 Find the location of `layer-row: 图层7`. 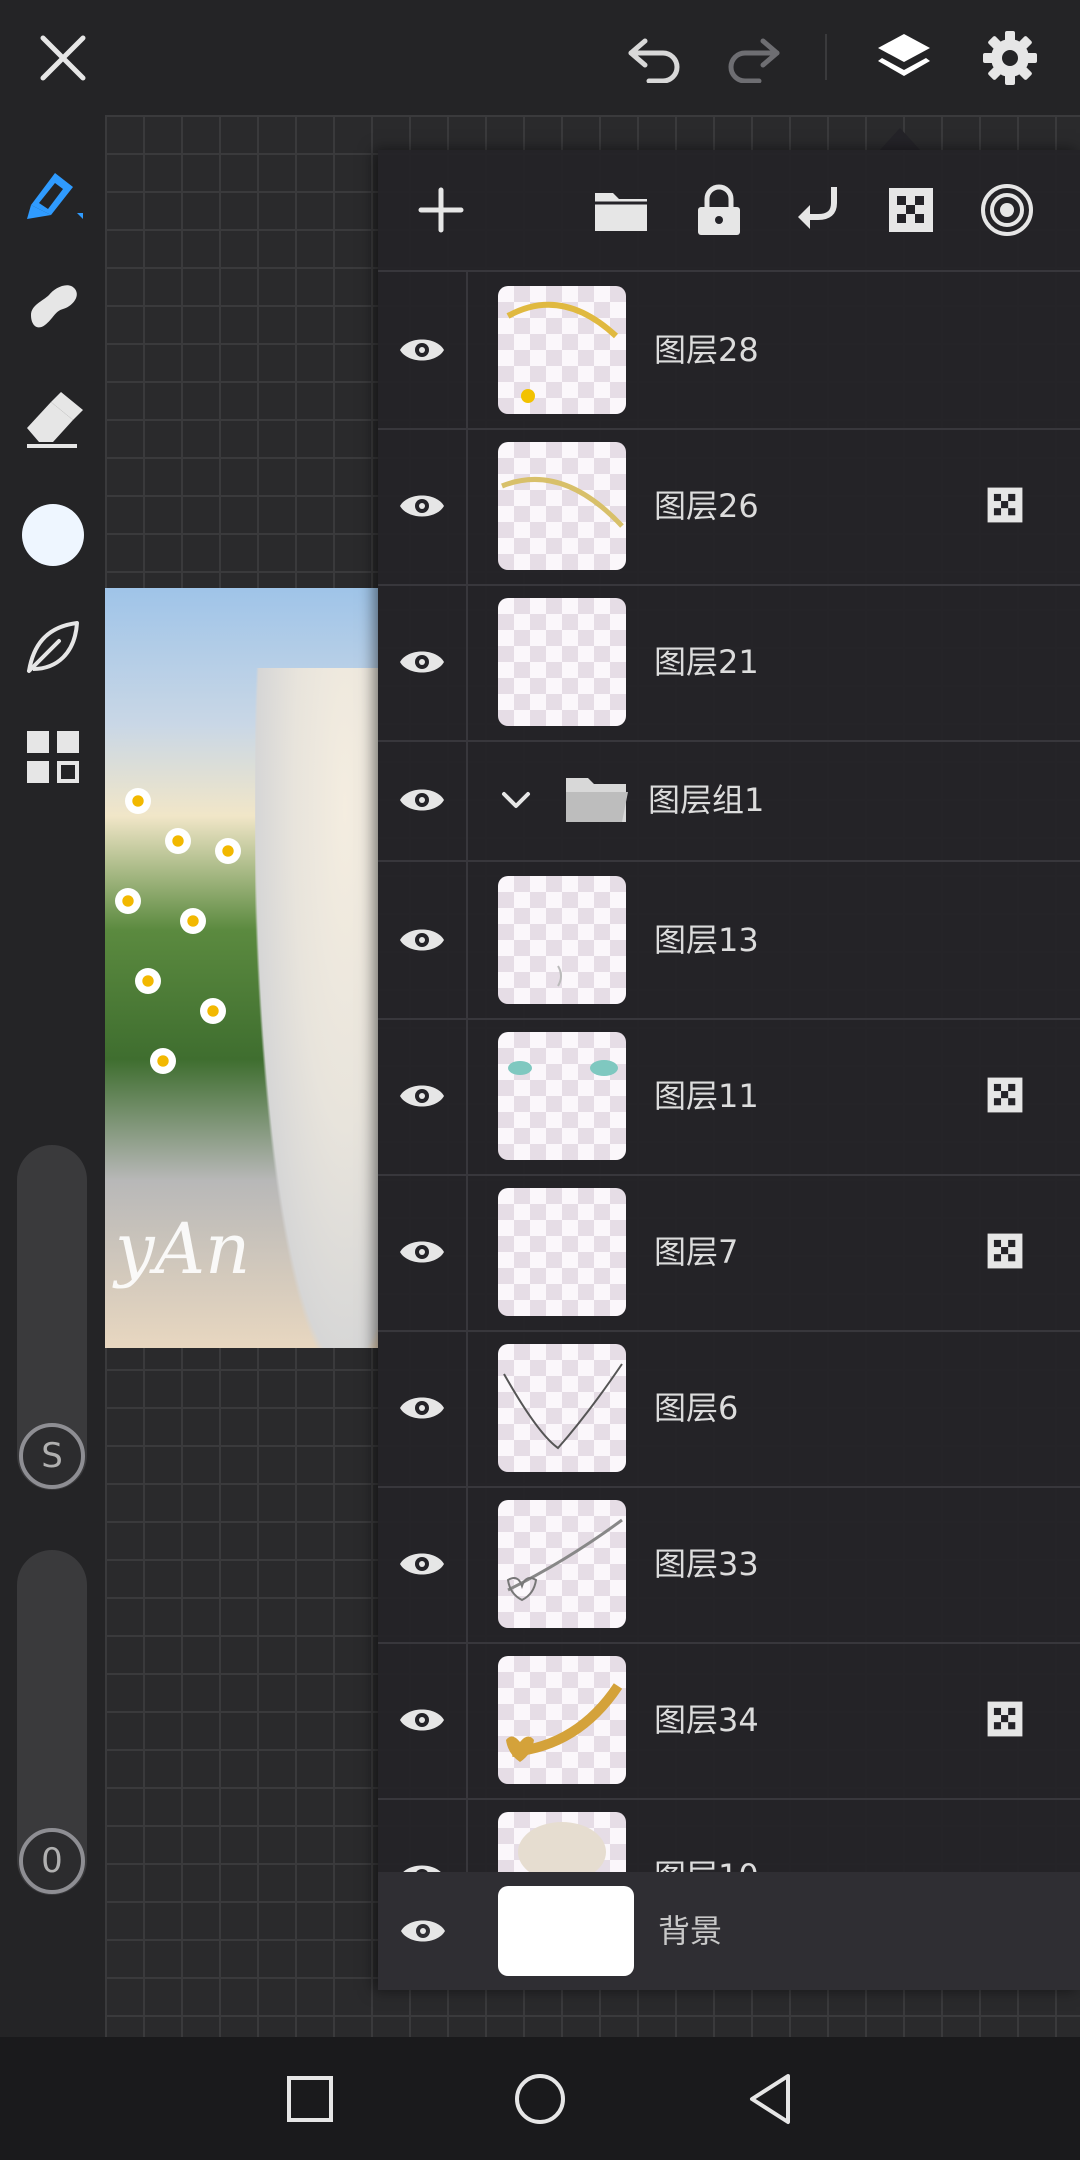

layer-row: 图层7 is located at coordinates (729, 1253).